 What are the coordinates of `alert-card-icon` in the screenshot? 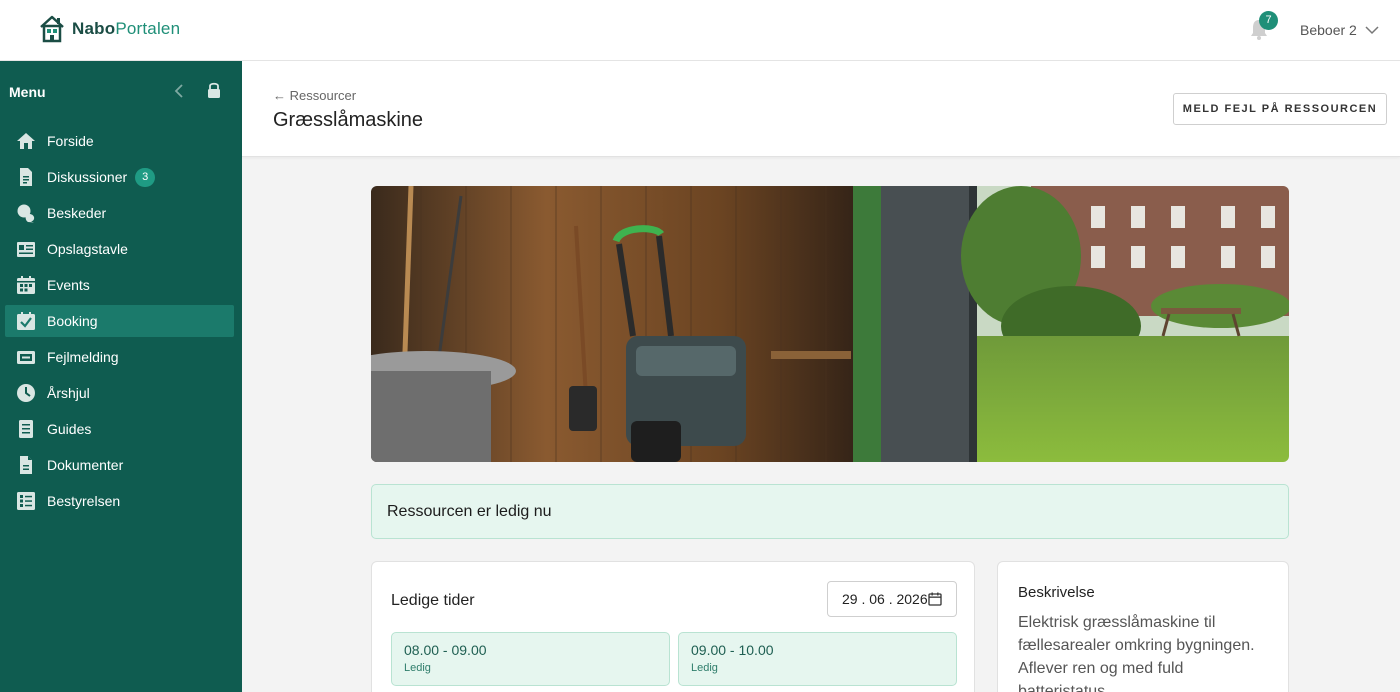 It's located at (26, 357).